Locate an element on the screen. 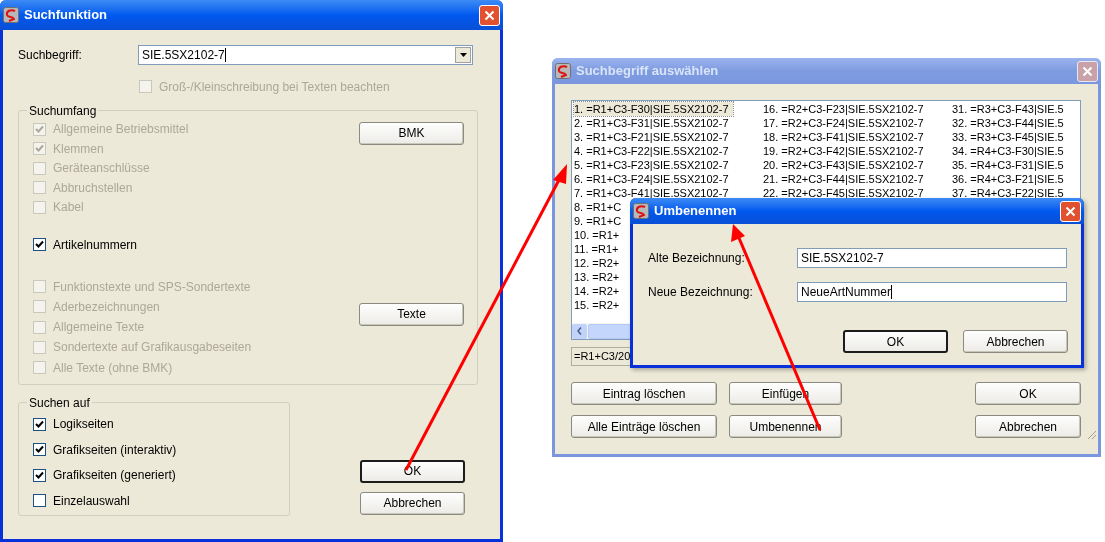 This screenshot has height=542, width=1105. checkbox-label: Abbruchstellen is located at coordinates (93, 188).